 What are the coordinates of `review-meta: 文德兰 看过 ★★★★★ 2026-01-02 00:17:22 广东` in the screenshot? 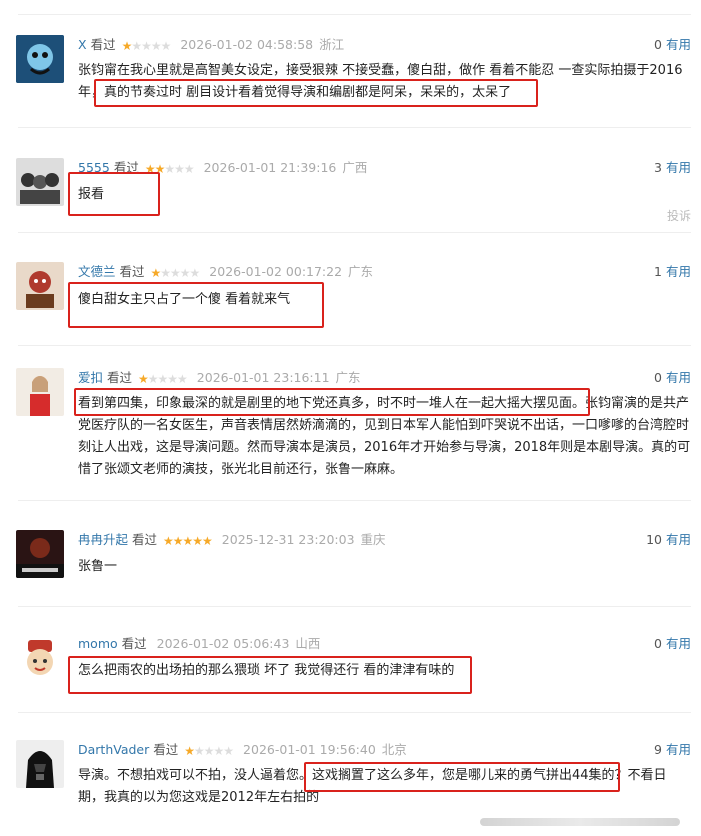 It's located at (225, 272).